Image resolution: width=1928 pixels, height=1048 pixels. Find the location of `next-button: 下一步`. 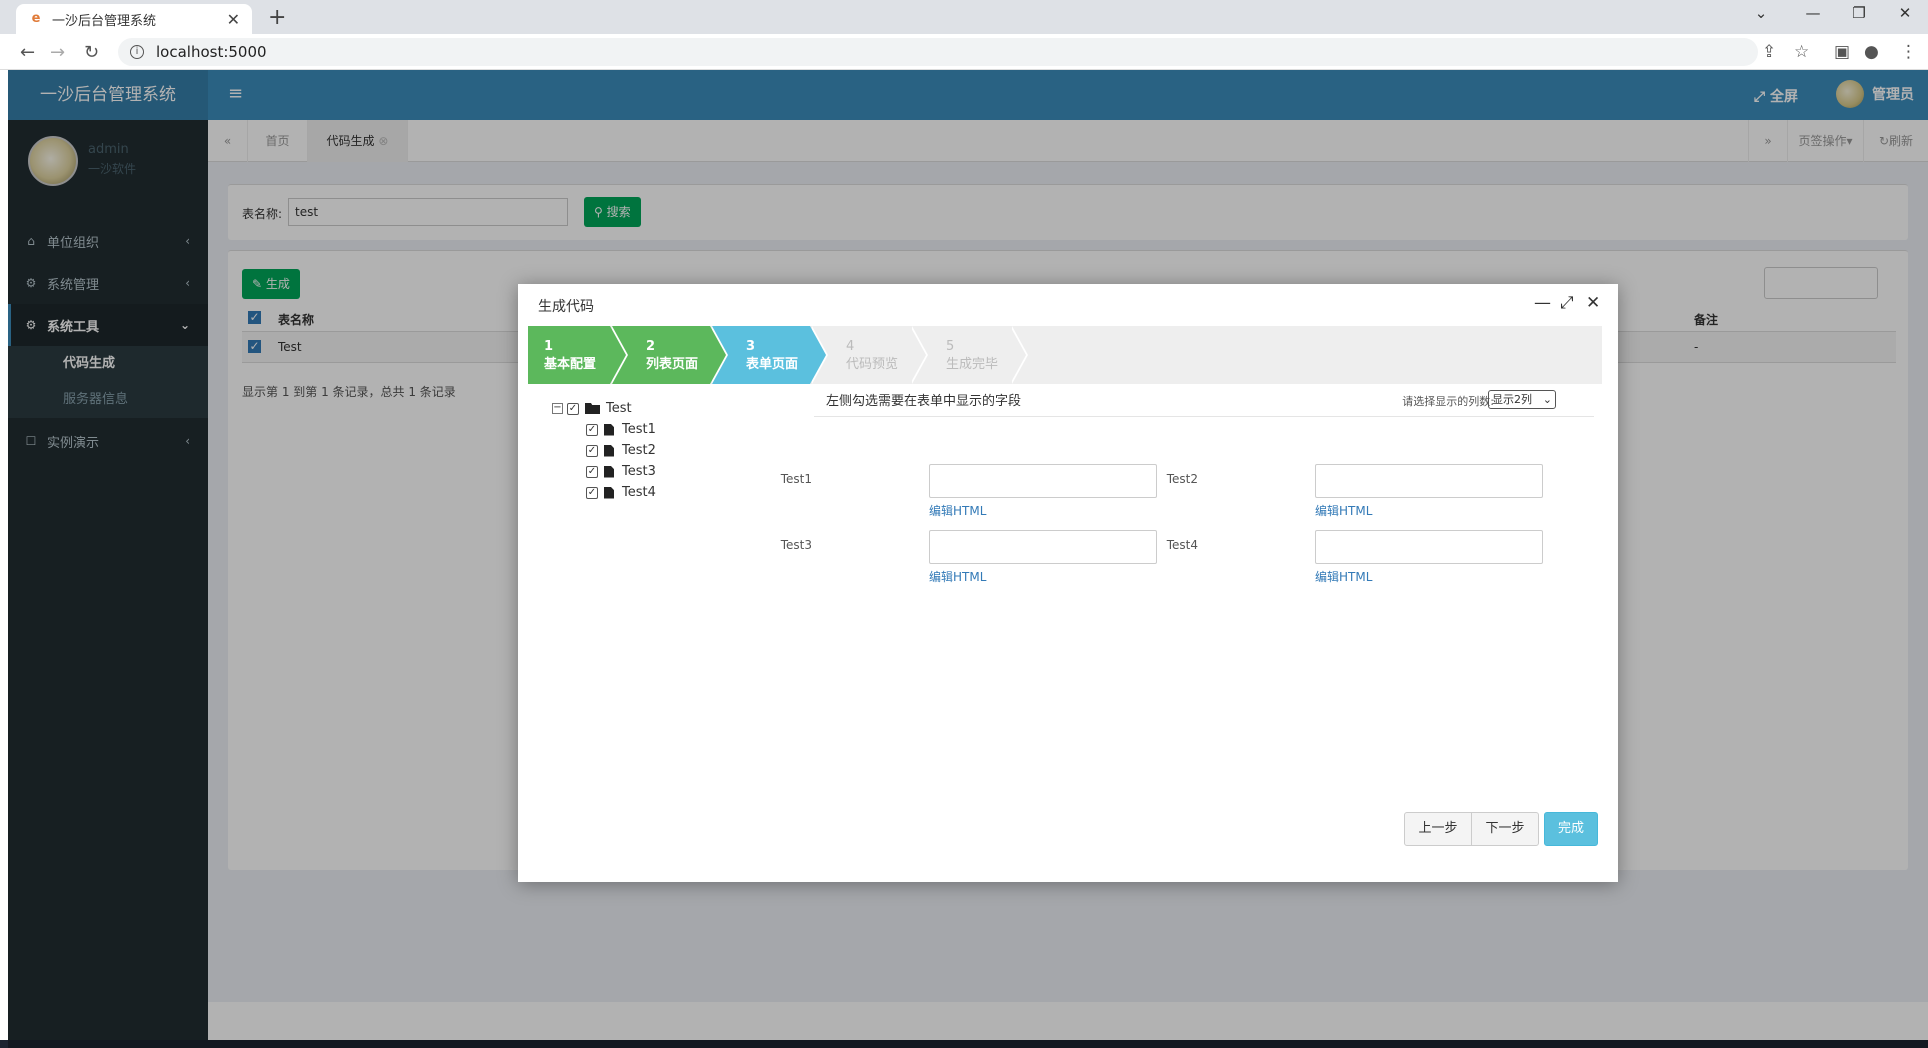

next-button: 下一步 is located at coordinates (1505, 829).